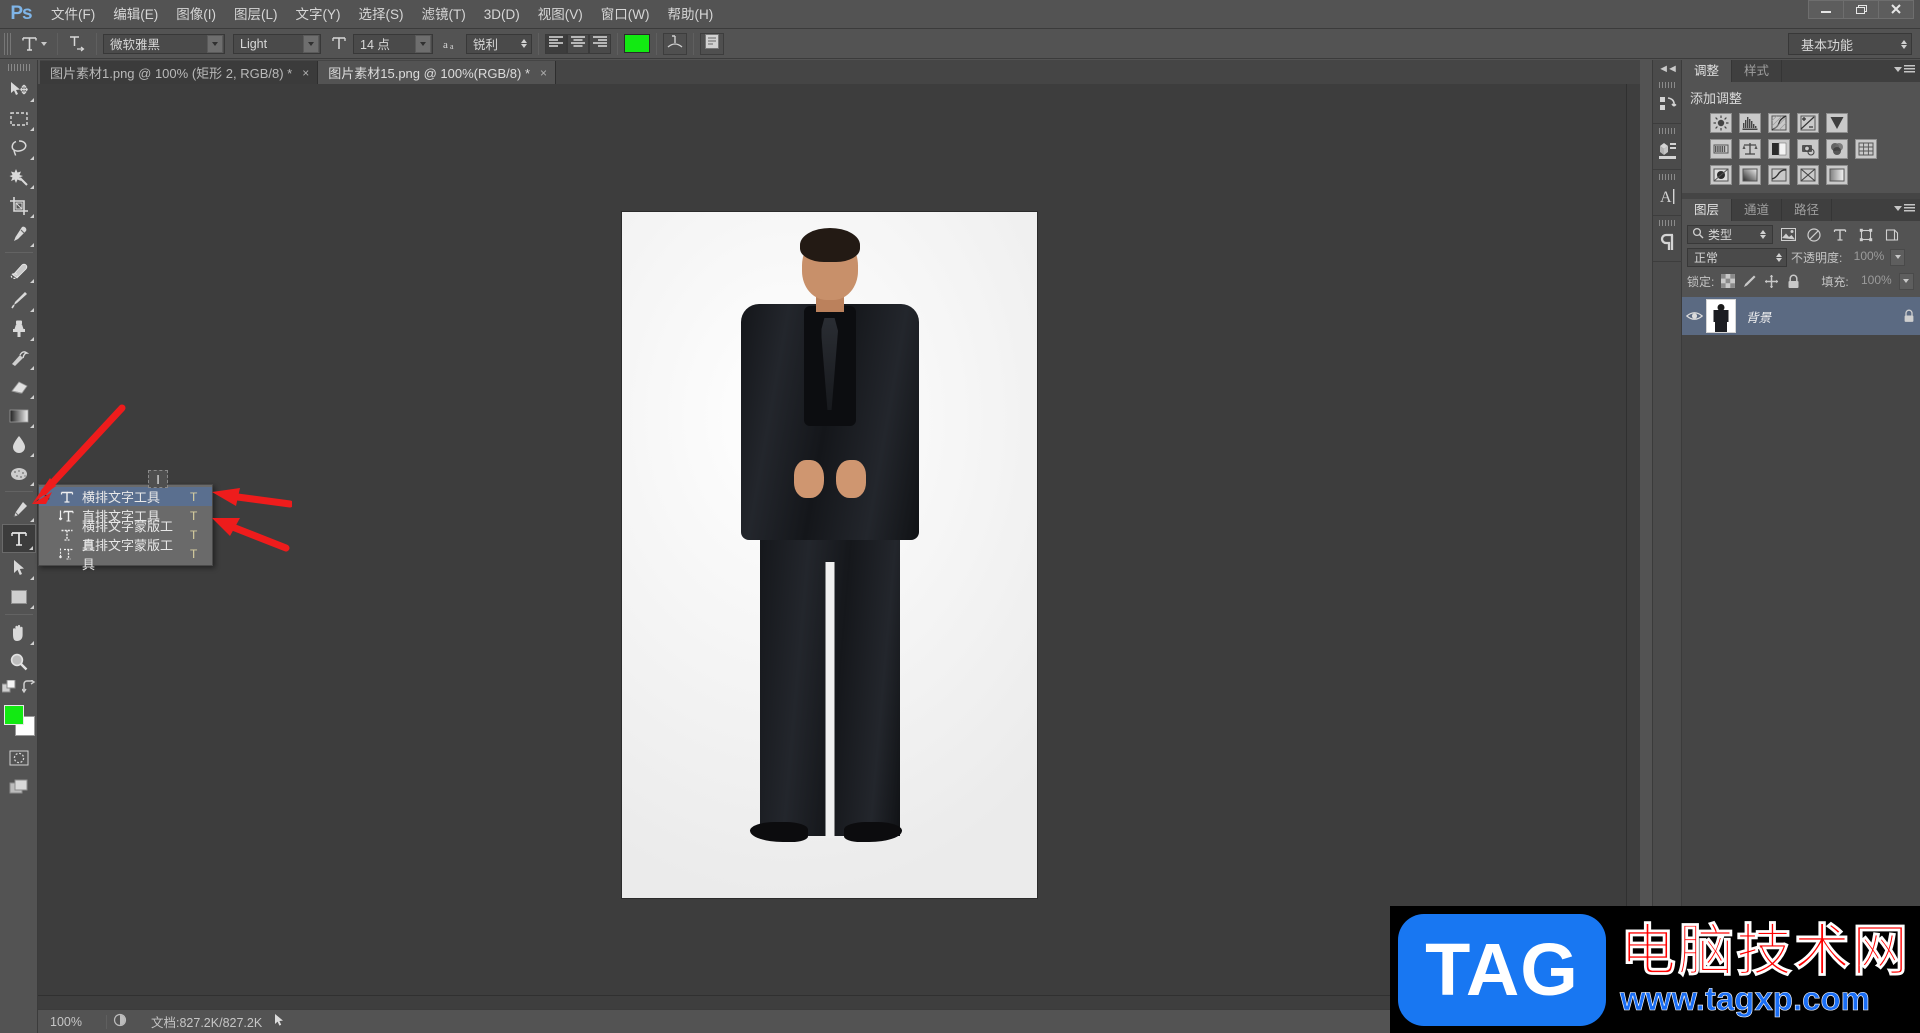 This screenshot has width=1920, height=1033. Describe the element at coordinates (393, 43) in the screenshot. I see `font-size-select: 14 点` at that location.